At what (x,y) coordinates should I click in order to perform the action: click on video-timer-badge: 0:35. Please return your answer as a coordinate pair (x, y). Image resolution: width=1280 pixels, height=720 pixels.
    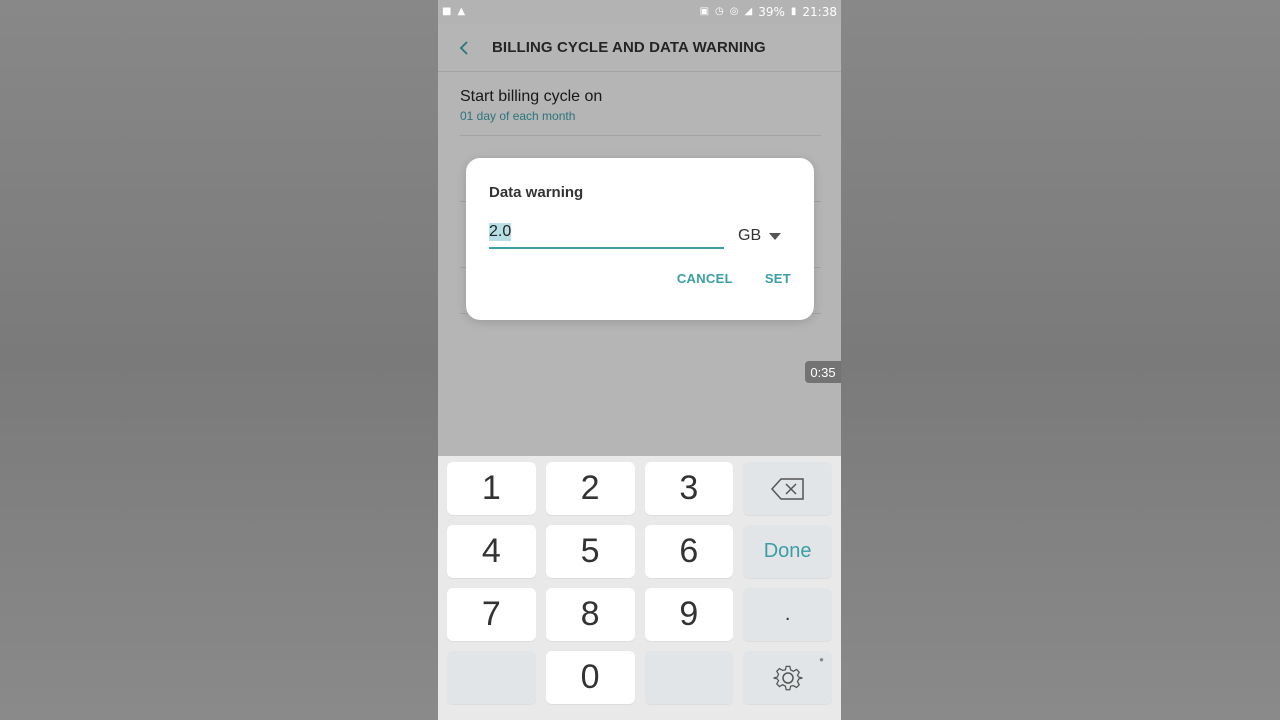
    Looking at the image, I should click on (823, 372).